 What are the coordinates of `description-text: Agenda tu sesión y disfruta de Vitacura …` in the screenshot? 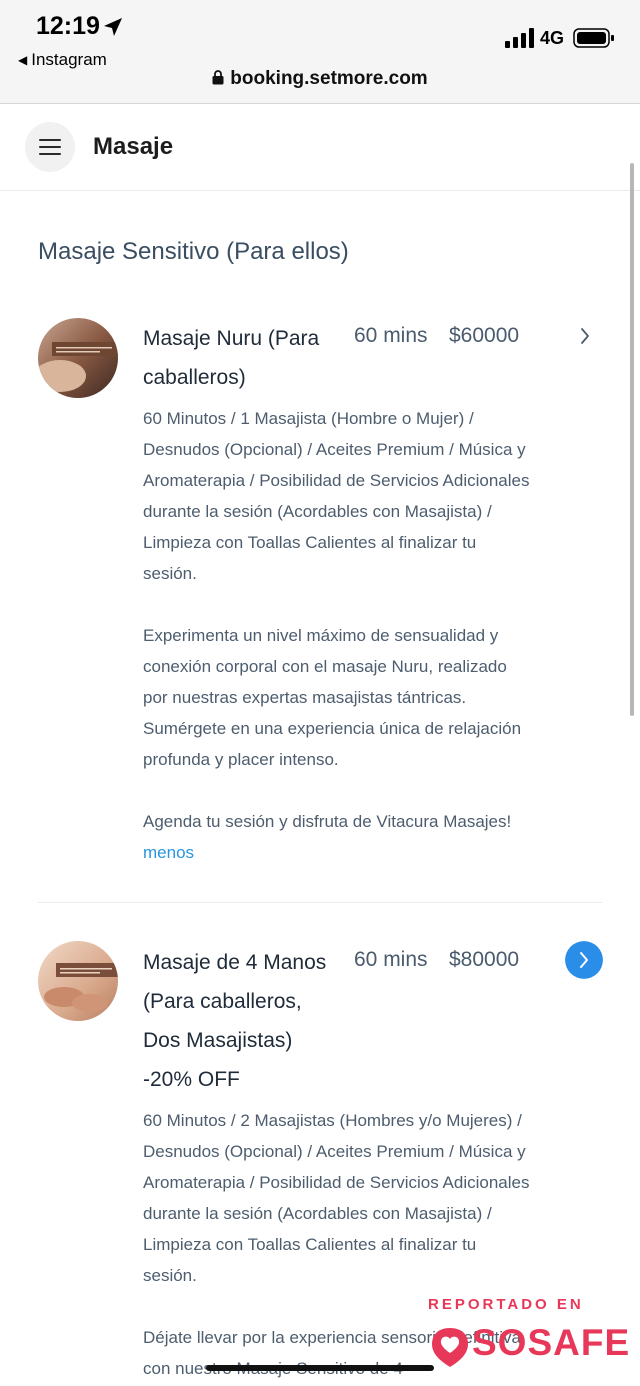 It's located at (327, 821).